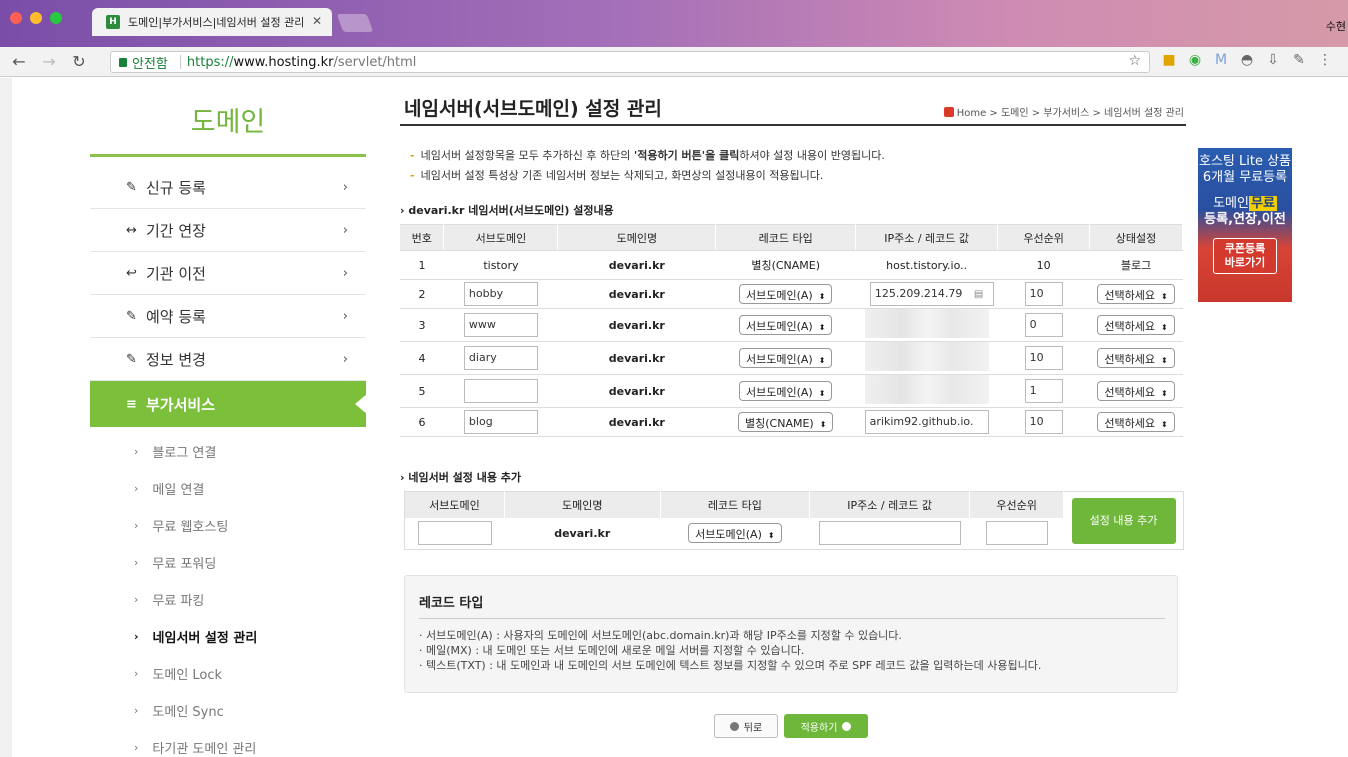 Image resolution: width=1348 pixels, height=757 pixels. I want to click on col-header: IP주소 / 레코드 값, so click(927, 237).